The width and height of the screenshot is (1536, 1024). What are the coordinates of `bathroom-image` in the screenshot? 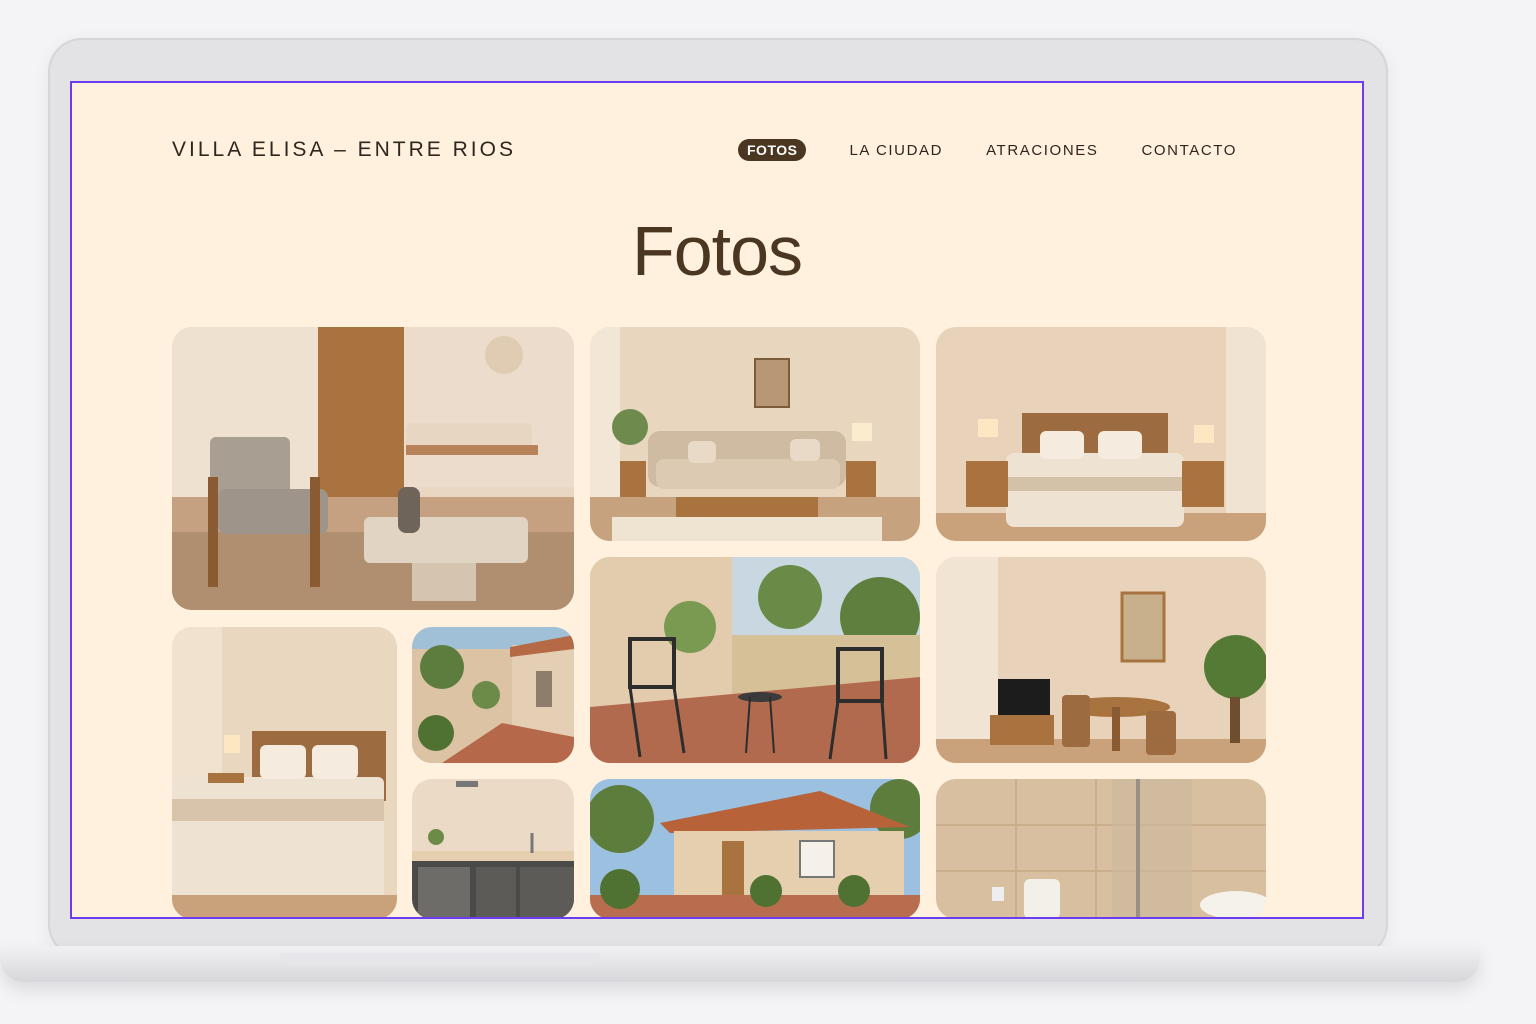 It's located at (1101, 848).